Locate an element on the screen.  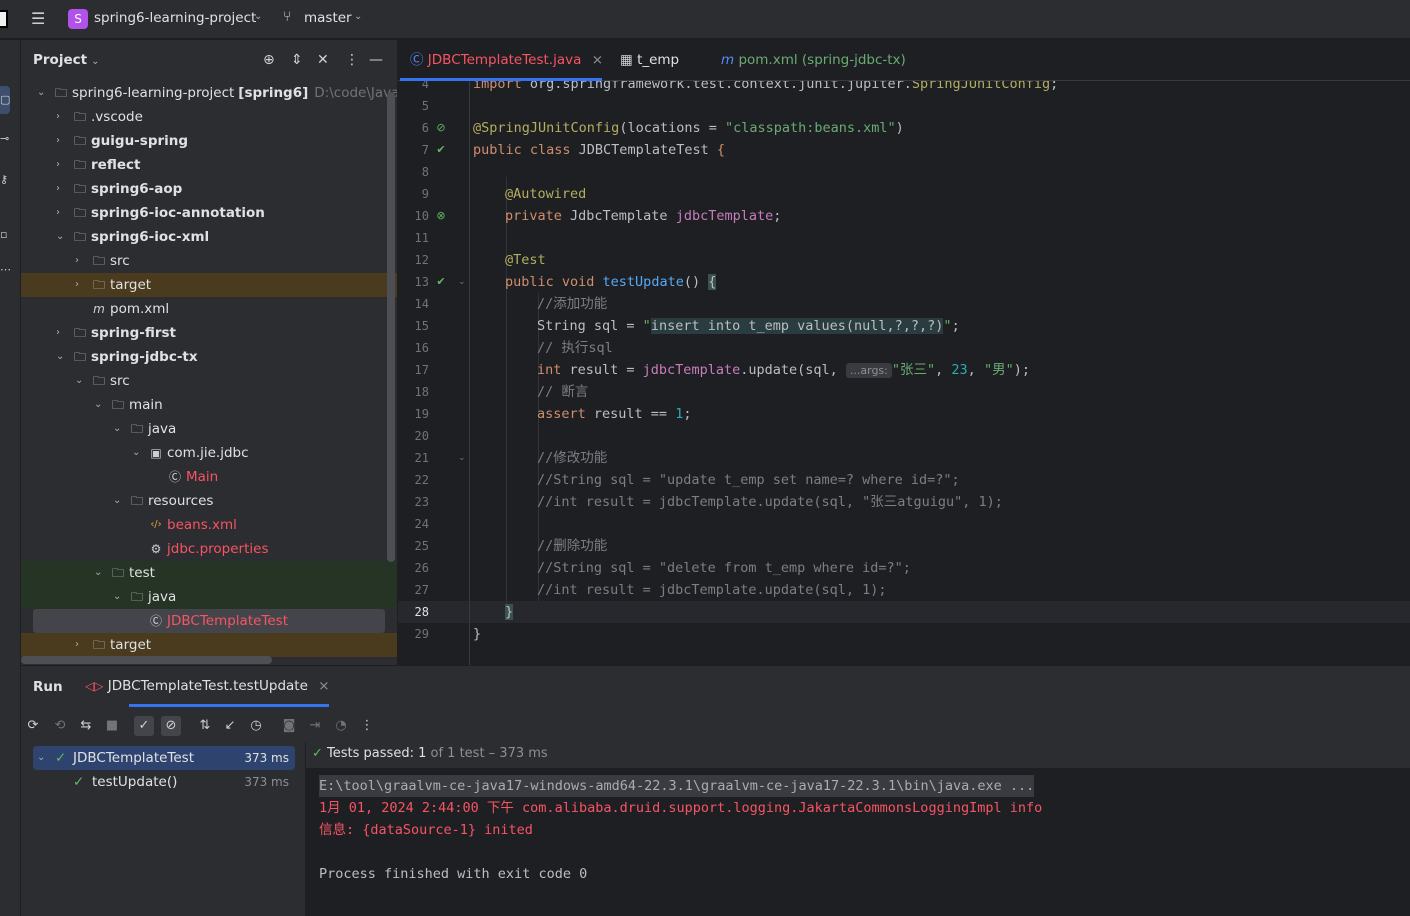
test-method-row: ✓ testUpdate() 373 ms is located at coordinates (164, 782).